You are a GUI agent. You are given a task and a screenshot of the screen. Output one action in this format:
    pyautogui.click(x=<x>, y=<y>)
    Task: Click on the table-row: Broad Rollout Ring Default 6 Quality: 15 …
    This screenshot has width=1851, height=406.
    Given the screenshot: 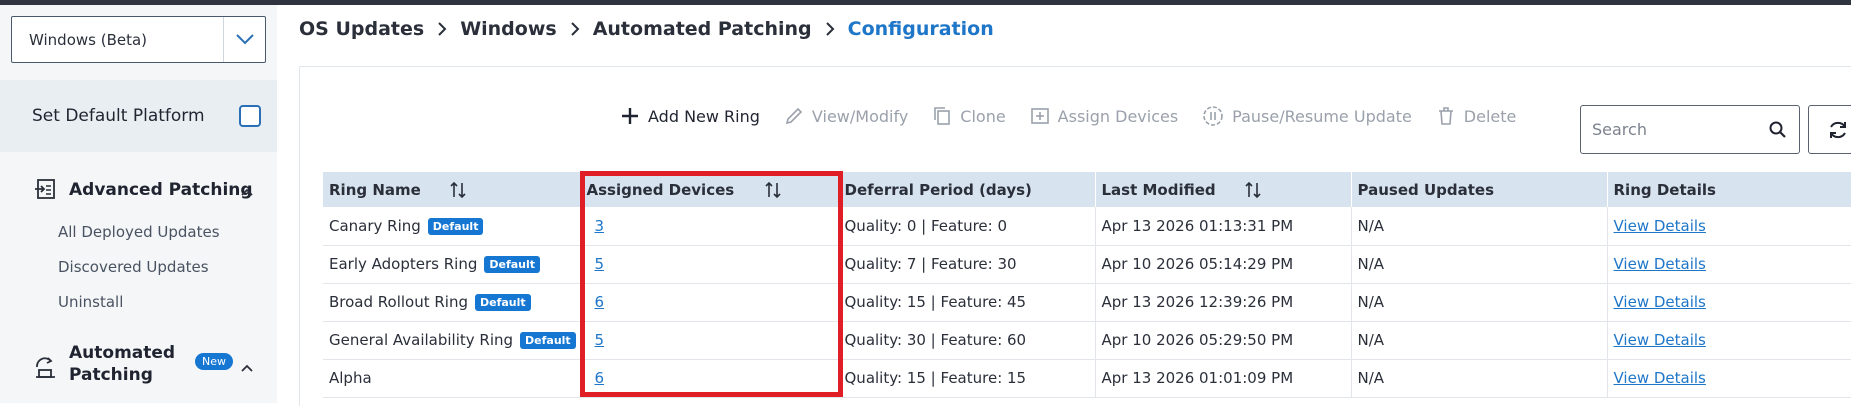 What is the action you would take?
    pyautogui.click(x=1087, y=302)
    